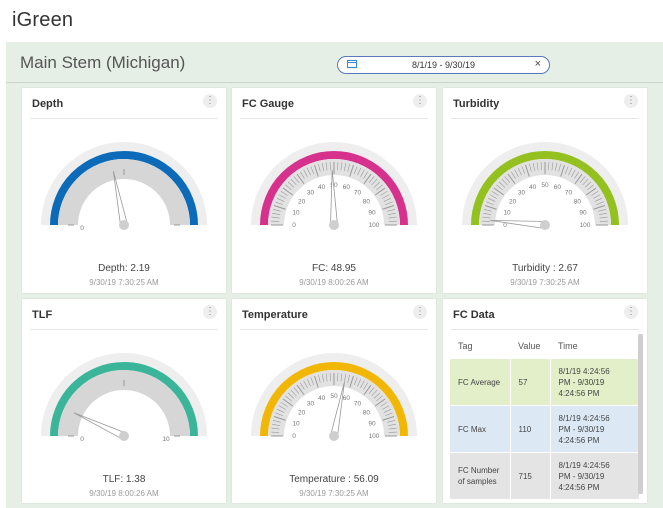  What do you see at coordinates (474, 315) in the screenshot?
I see `card-title: FC Data` at bounding box center [474, 315].